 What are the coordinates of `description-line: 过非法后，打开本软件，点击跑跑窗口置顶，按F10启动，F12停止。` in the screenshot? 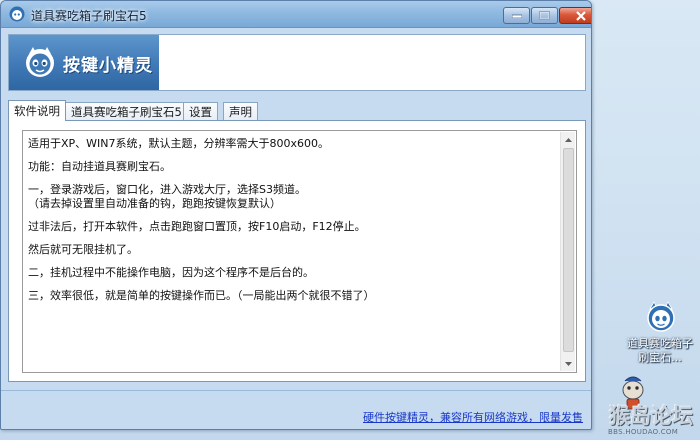 It's located at (197, 226).